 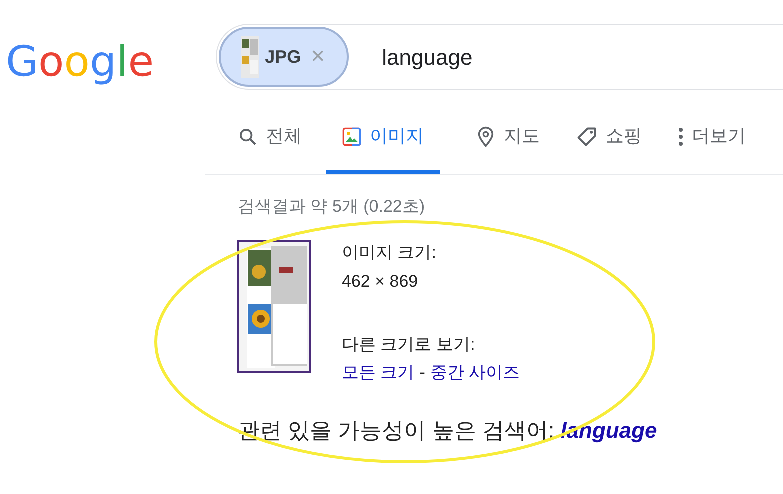 I want to click on search-input: language, so click(x=582, y=57).